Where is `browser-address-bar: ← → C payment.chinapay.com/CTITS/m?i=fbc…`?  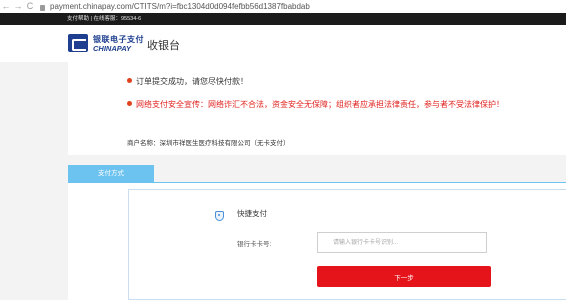
browser-address-bar: ← → C payment.chinapay.com/CTITS/m?i=fbc… is located at coordinates (283, 6).